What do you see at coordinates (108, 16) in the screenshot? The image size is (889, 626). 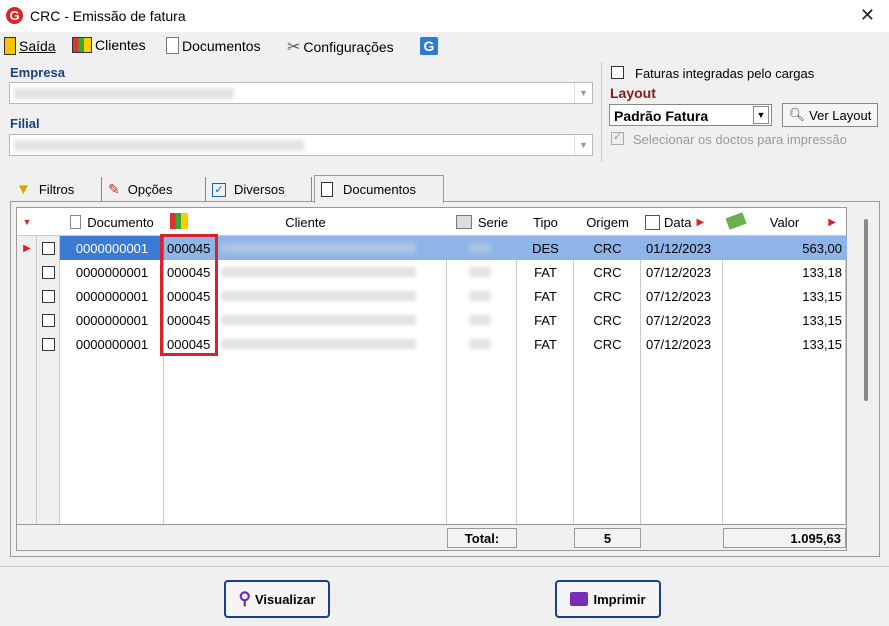 I see `window-title: CRC - Emissão de fatura` at bounding box center [108, 16].